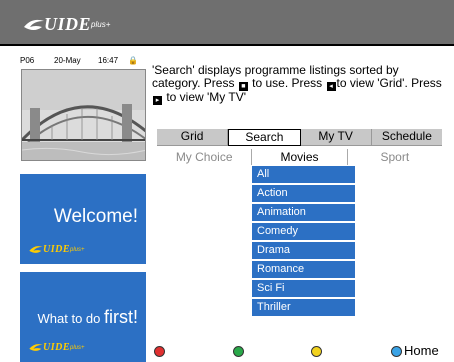  What do you see at coordinates (395, 157) in the screenshot?
I see `category-sport: Sport` at bounding box center [395, 157].